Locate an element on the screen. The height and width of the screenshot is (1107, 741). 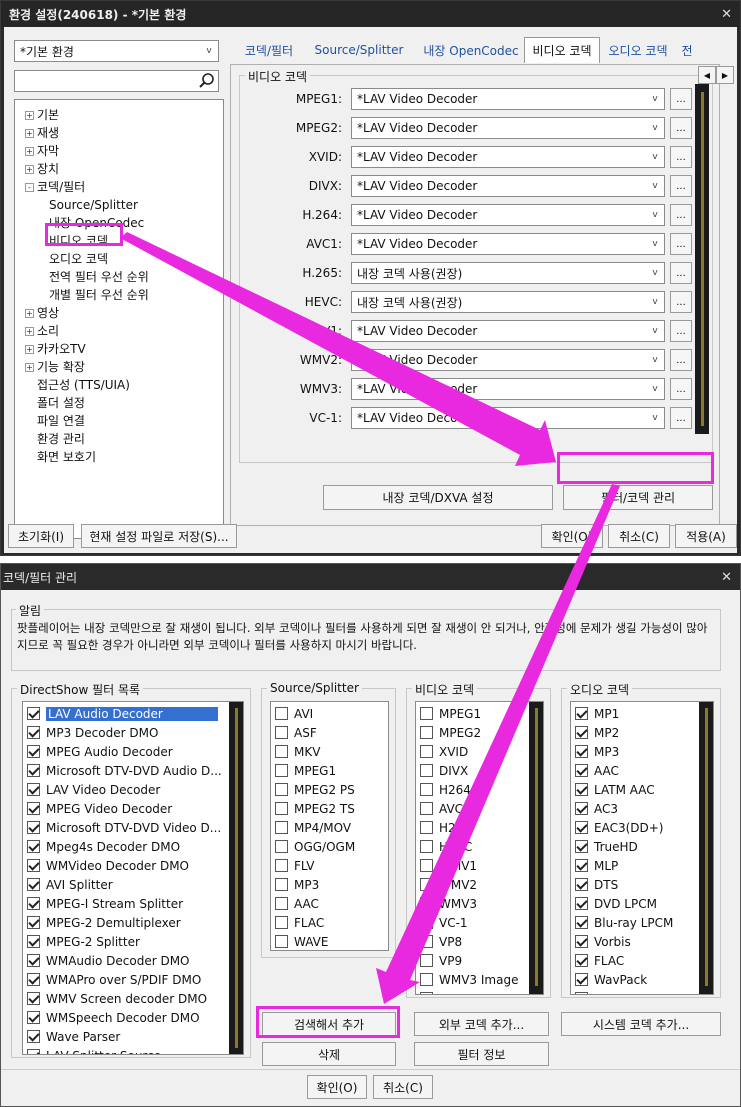
arrow-icon is located at coordinates (338, 349).